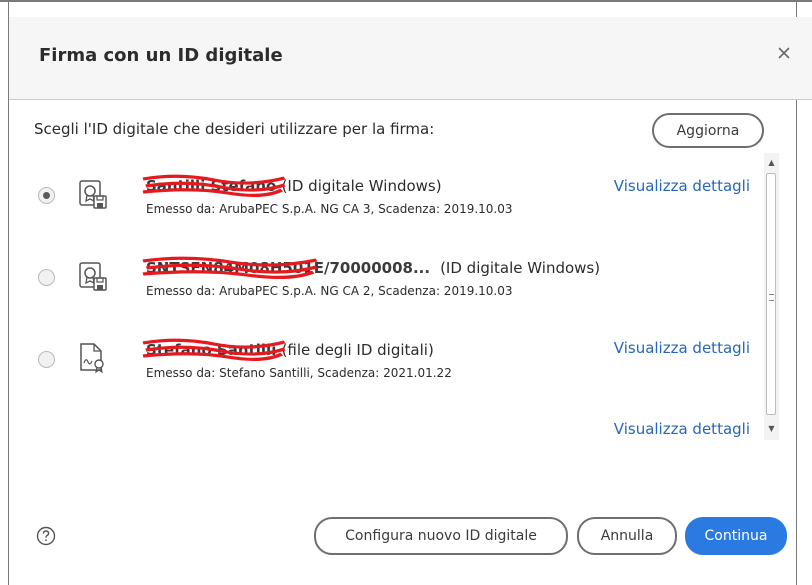 The width and height of the screenshot is (812, 585). I want to click on id-name-line: Santilli Stefano (ID digitale Windows), so click(292, 185).